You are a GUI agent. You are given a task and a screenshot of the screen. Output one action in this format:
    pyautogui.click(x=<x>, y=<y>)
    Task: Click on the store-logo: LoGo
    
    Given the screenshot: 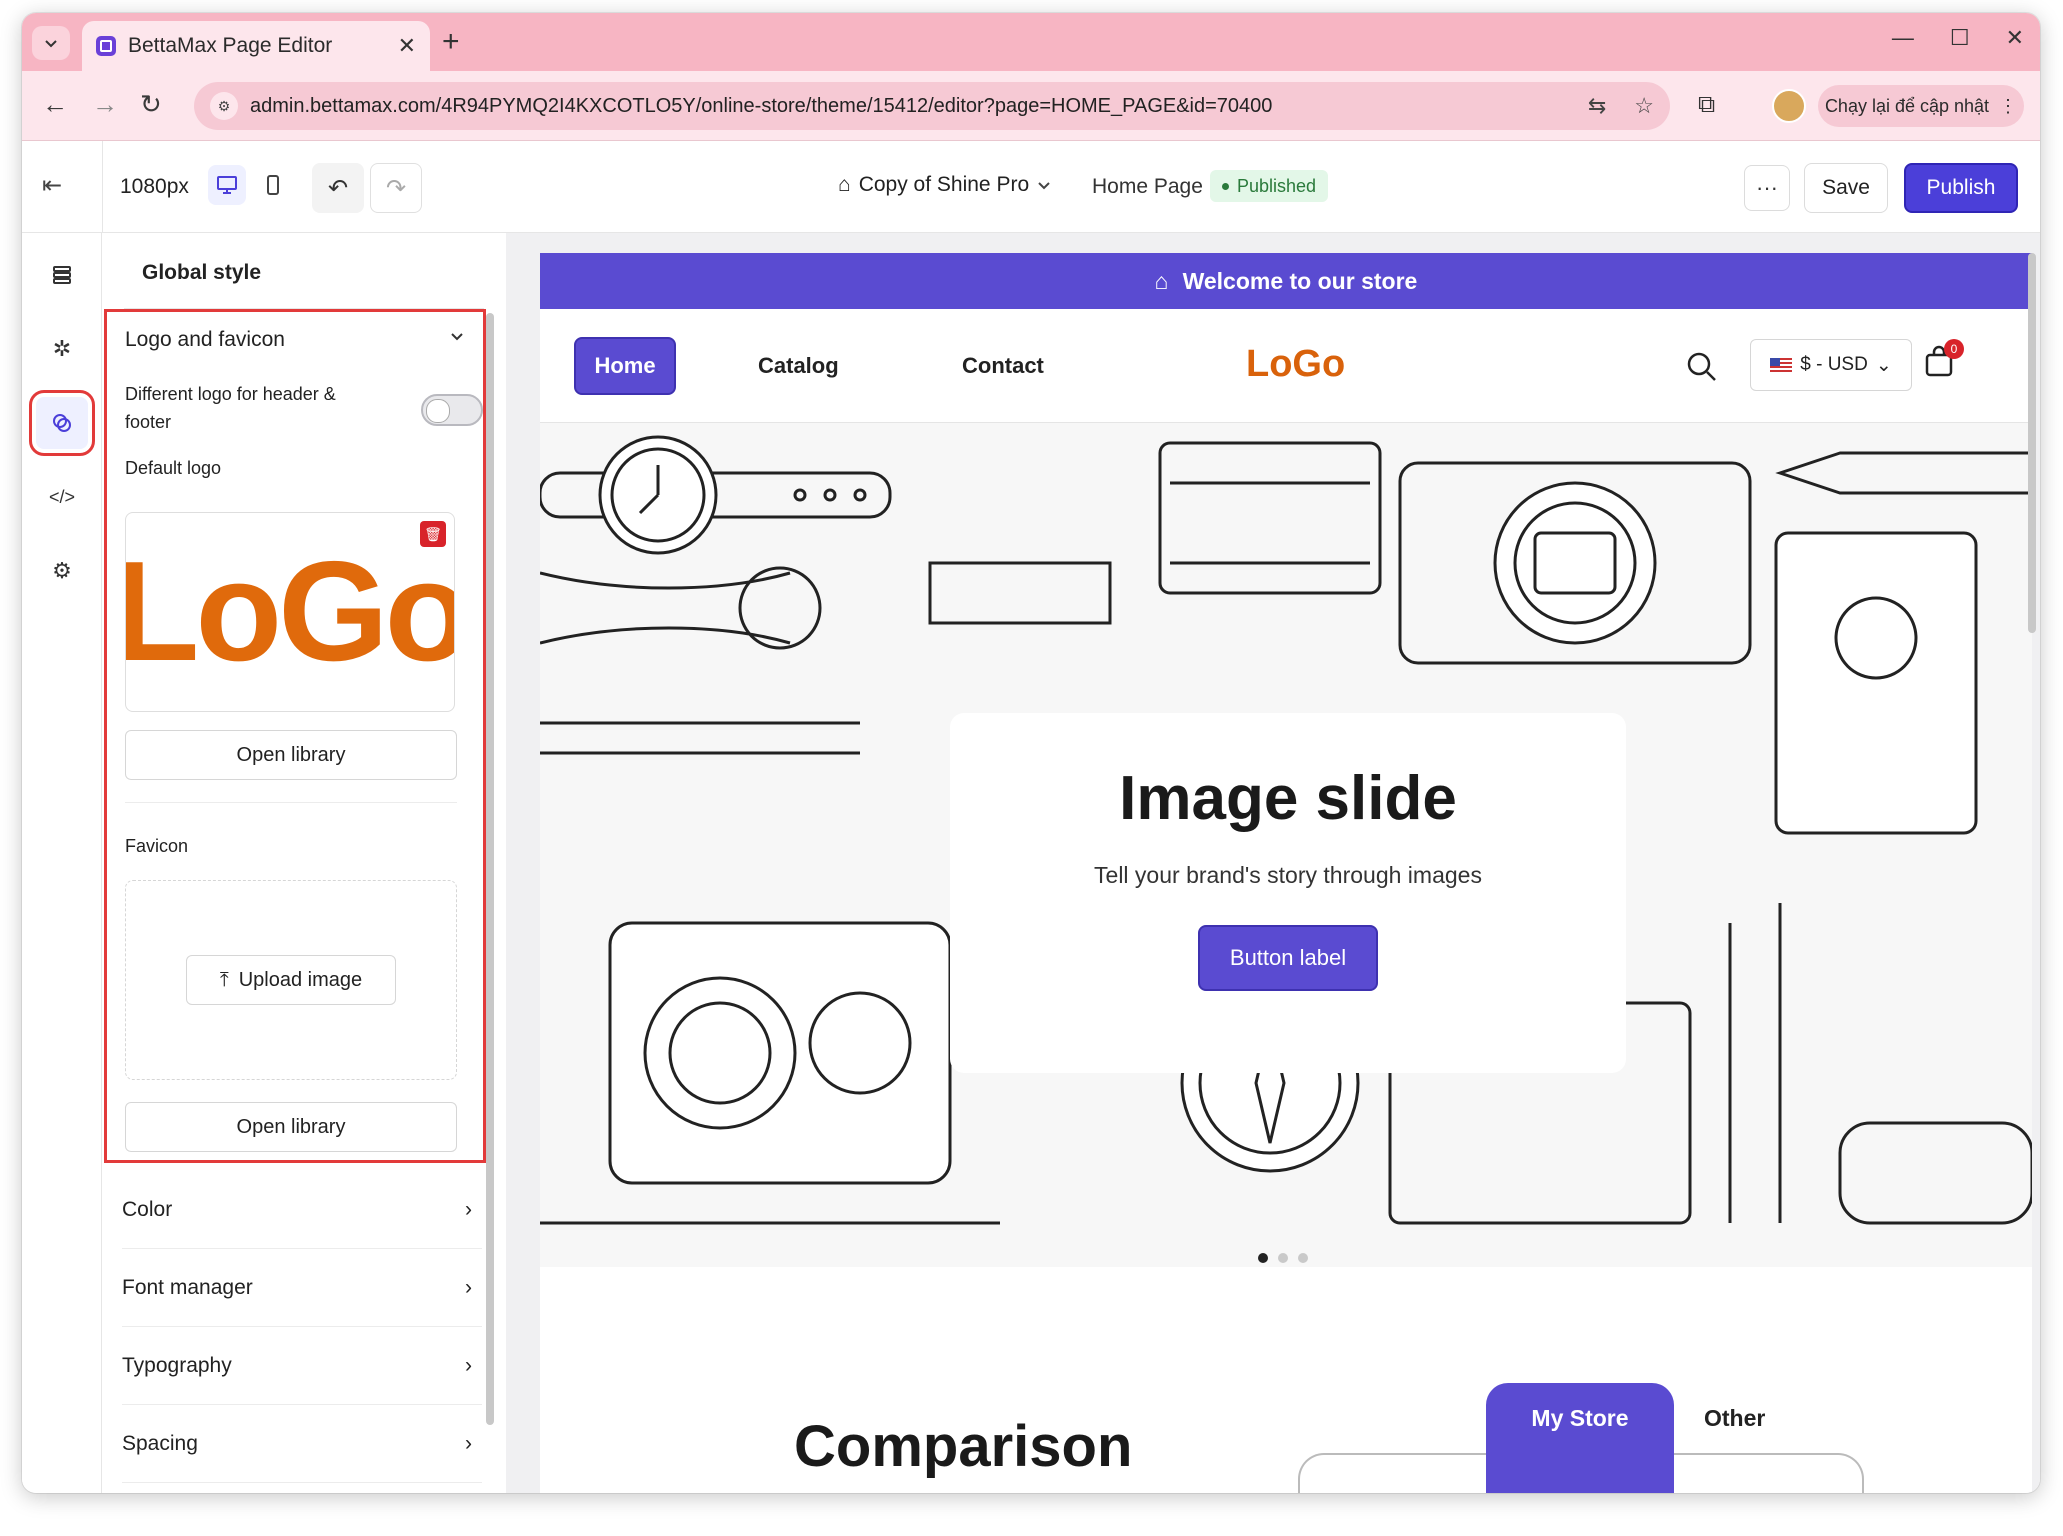 What is the action you would take?
    pyautogui.click(x=1295, y=364)
    